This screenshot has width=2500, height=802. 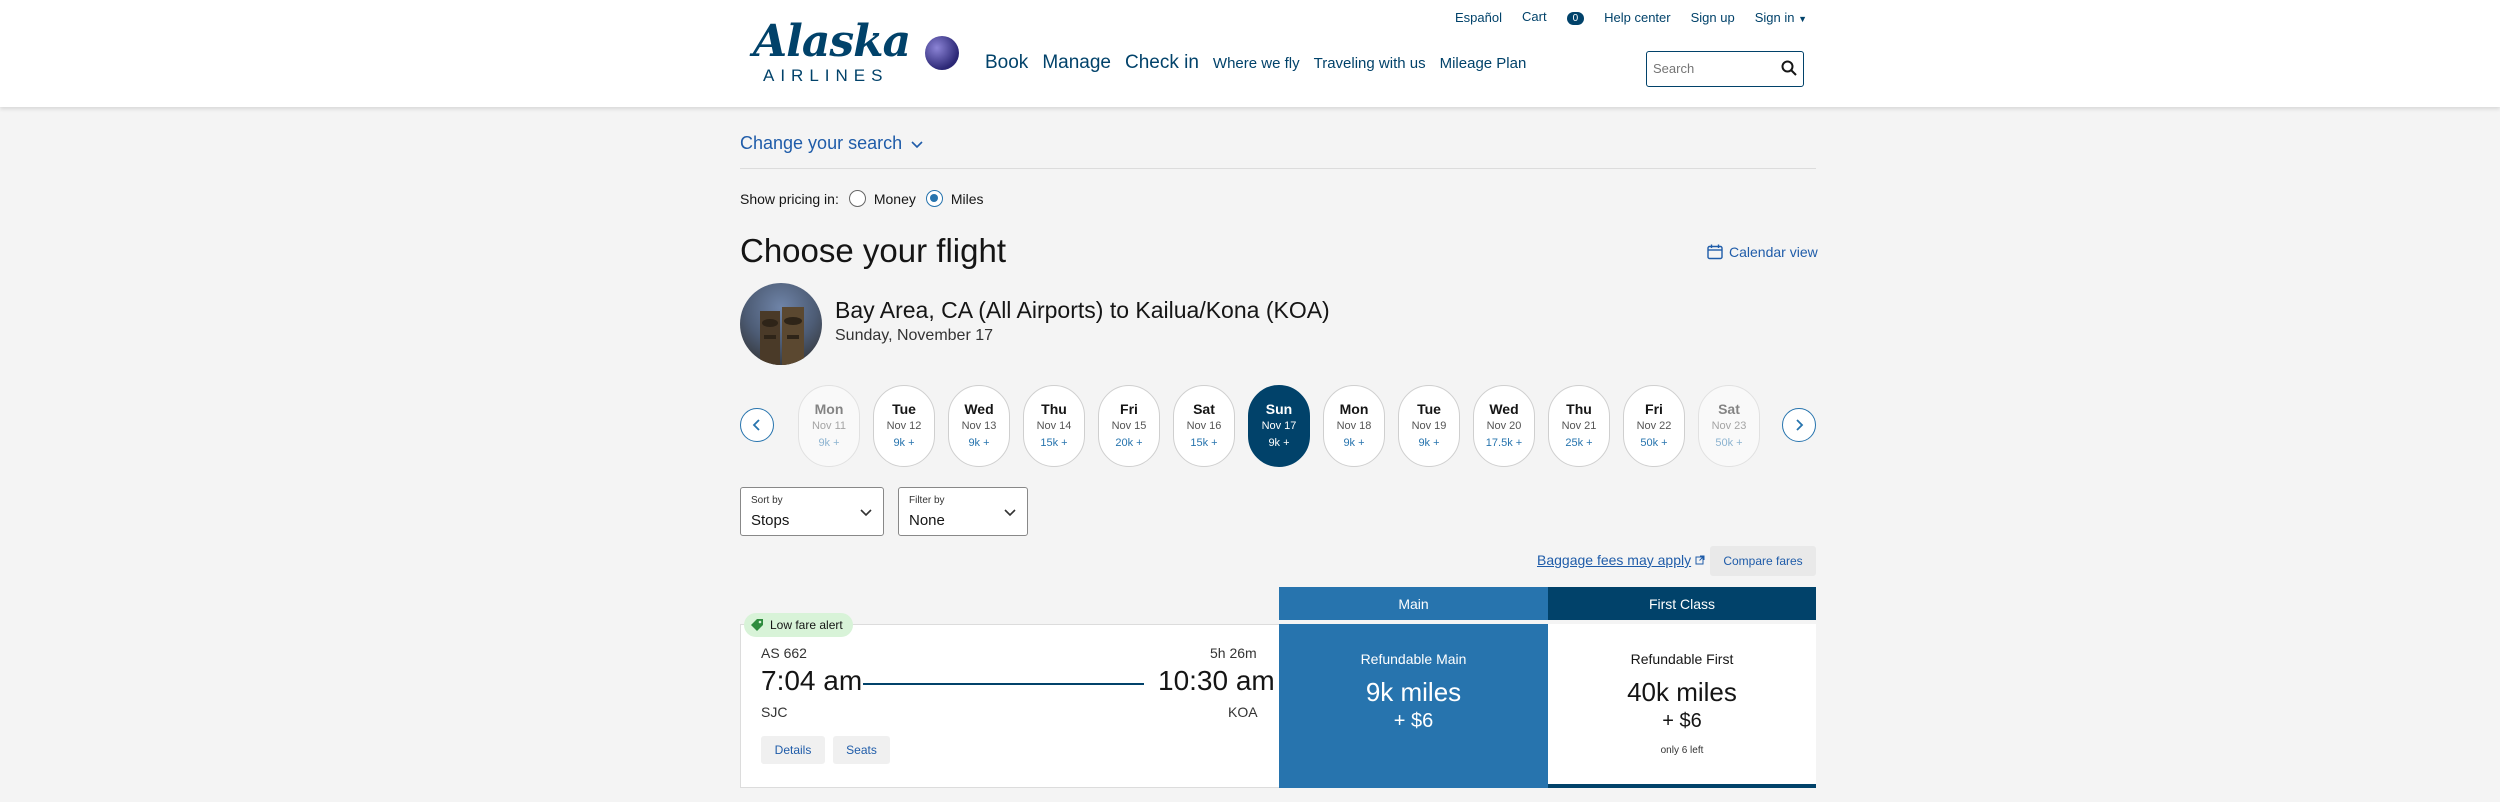 I want to click on change-search-toggle: Change your search, so click(x=831, y=143).